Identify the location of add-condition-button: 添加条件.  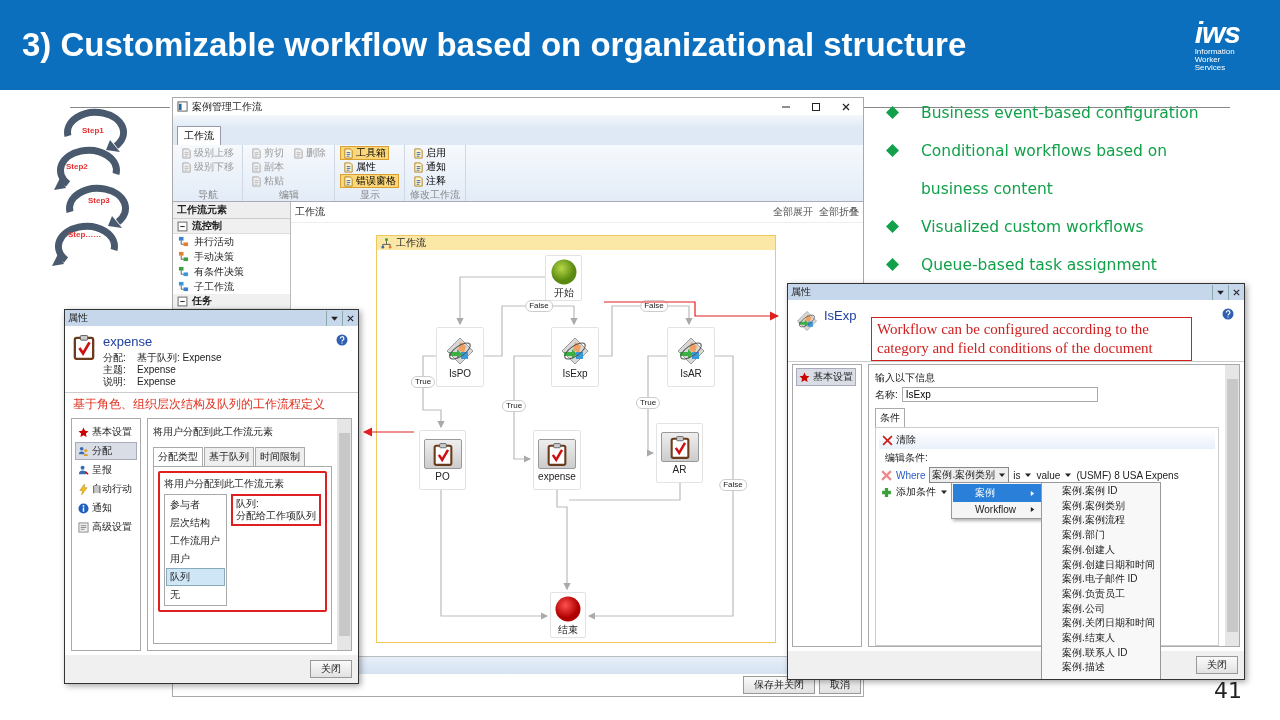
(916, 492).